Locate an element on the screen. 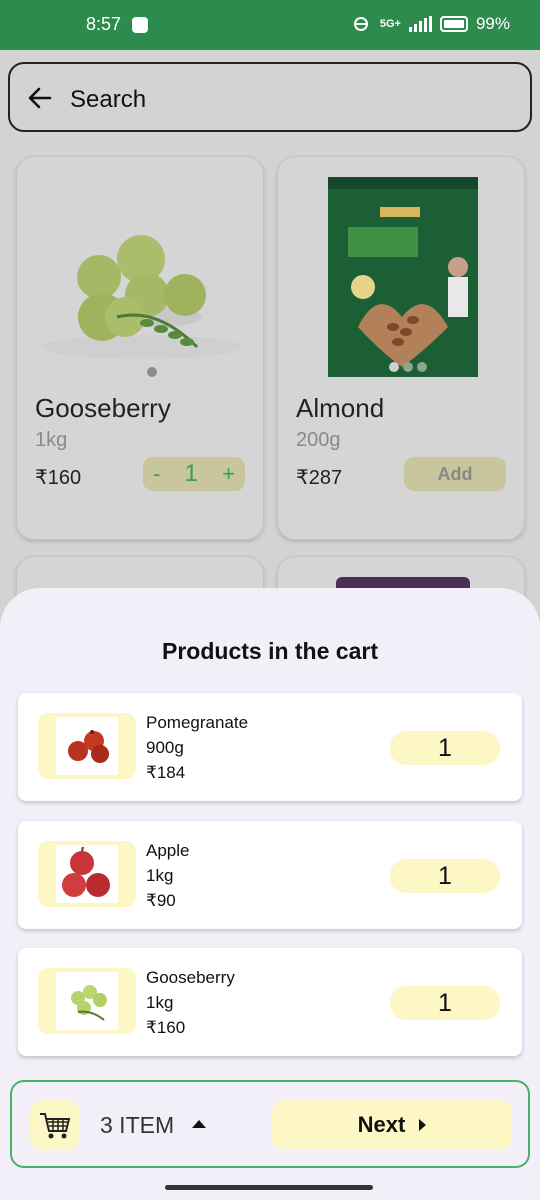  cart-item-weight: 900g is located at coordinates (165, 747).